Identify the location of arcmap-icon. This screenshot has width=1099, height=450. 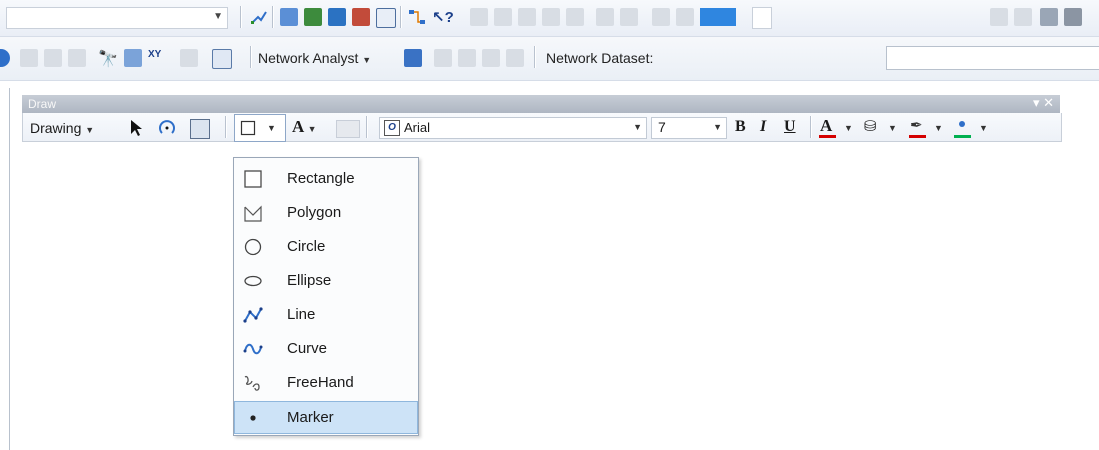
(361, 17).